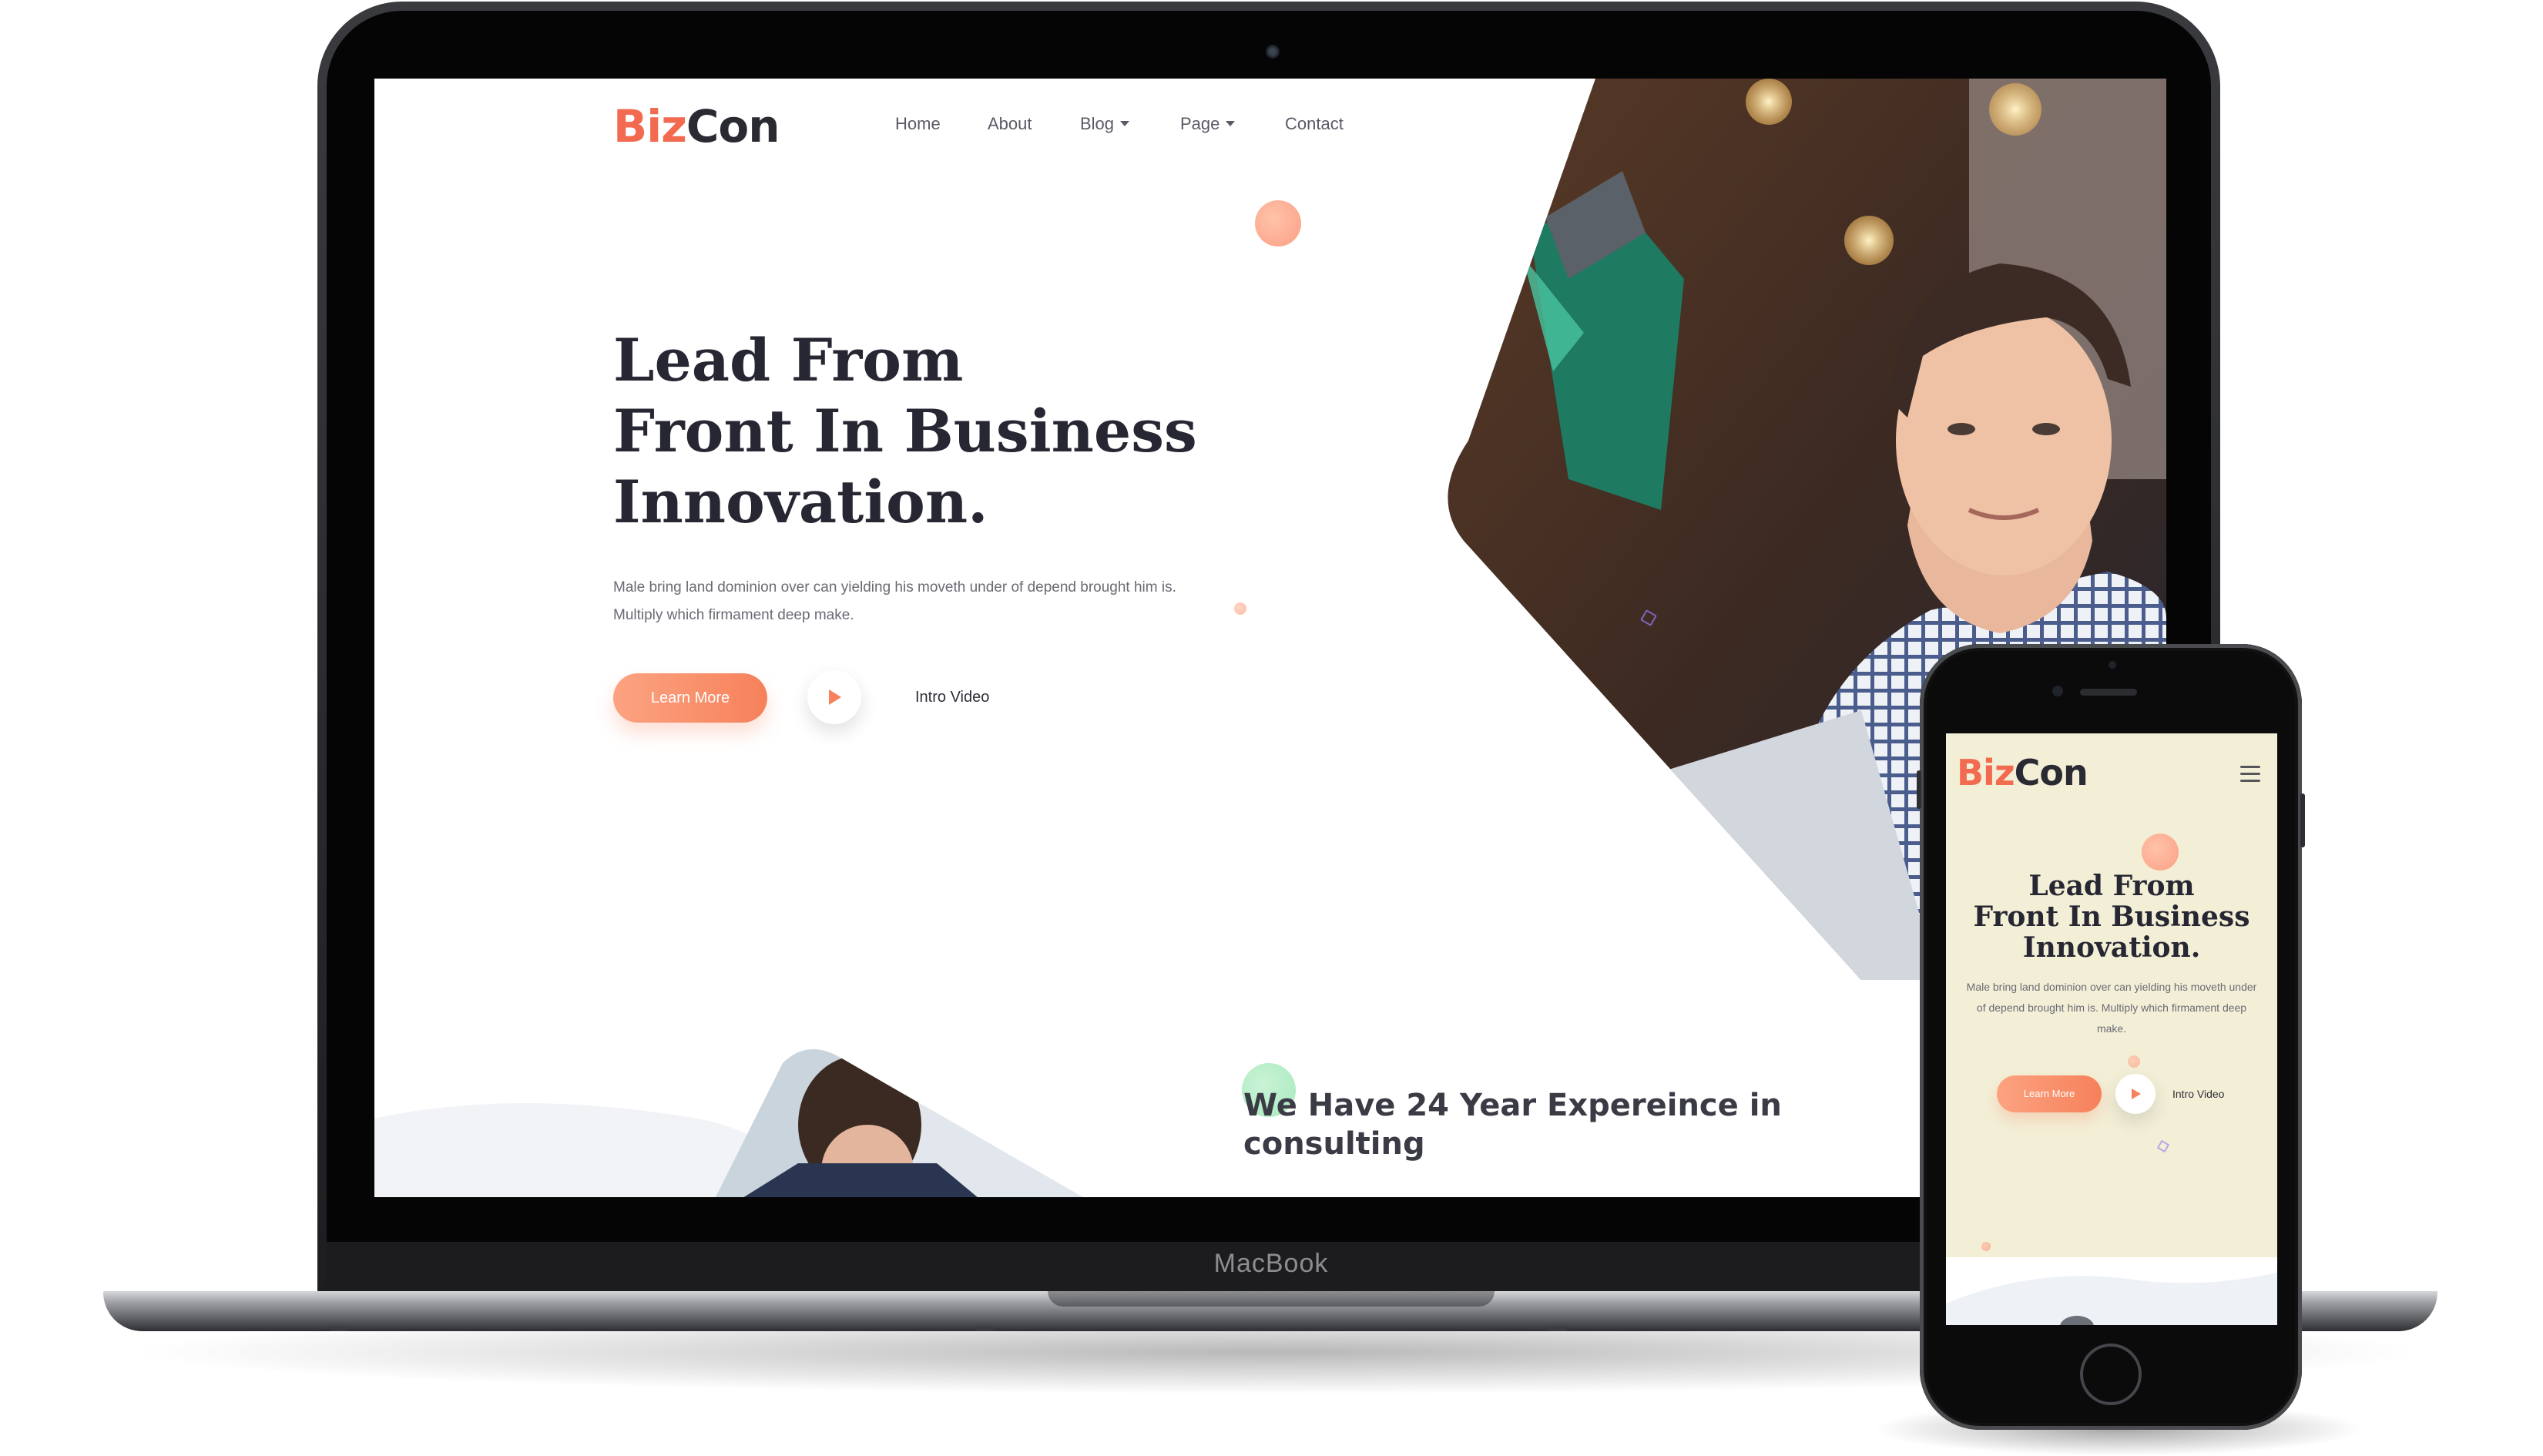 The width and height of the screenshot is (2543, 1456). What do you see at coordinates (2111, 1299) in the screenshot?
I see `section-wave` at bounding box center [2111, 1299].